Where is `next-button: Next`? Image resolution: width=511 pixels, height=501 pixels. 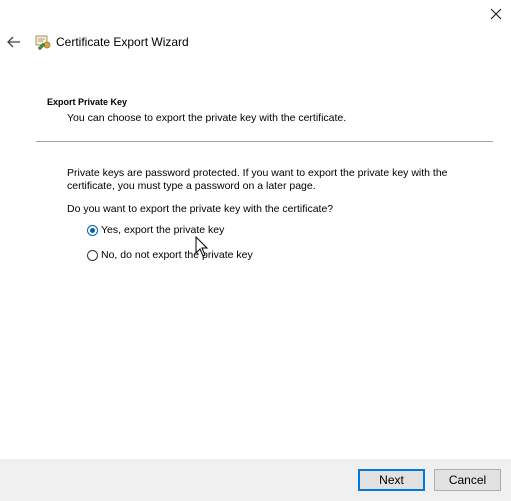
next-button: Next is located at coordinates (391, 480).